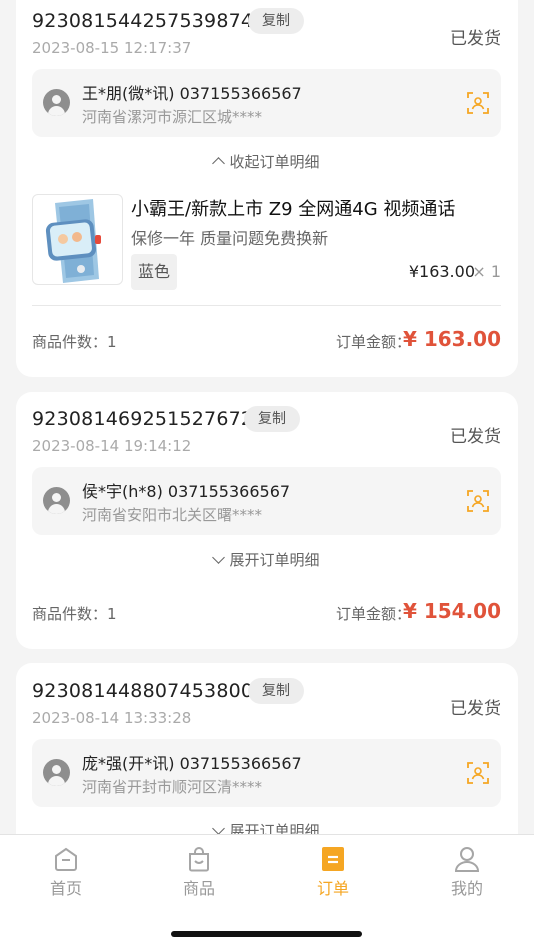 Image resolution: width=534 pixels, height=950 pixels. Describe the element at coordinates (451, 339) in the screenshot. I see `total-amount: ¥ 163.00` at that location.